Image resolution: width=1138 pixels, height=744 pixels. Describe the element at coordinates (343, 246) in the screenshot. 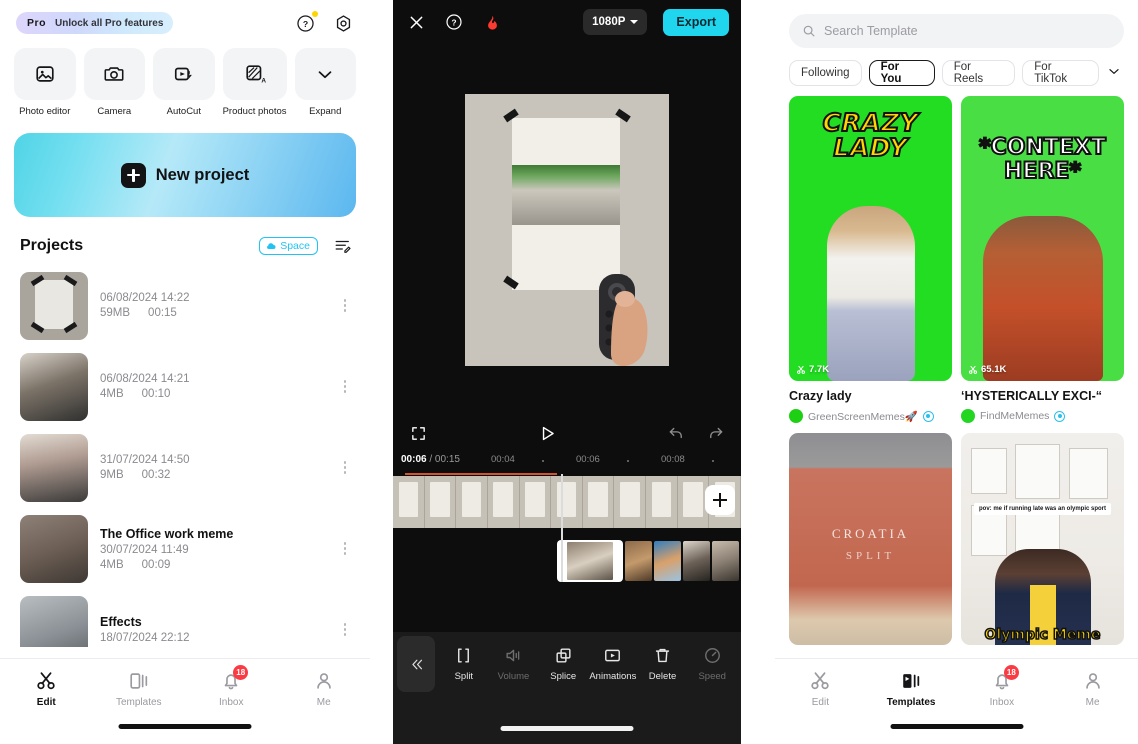

I see `sort-edit-icon` at that location.